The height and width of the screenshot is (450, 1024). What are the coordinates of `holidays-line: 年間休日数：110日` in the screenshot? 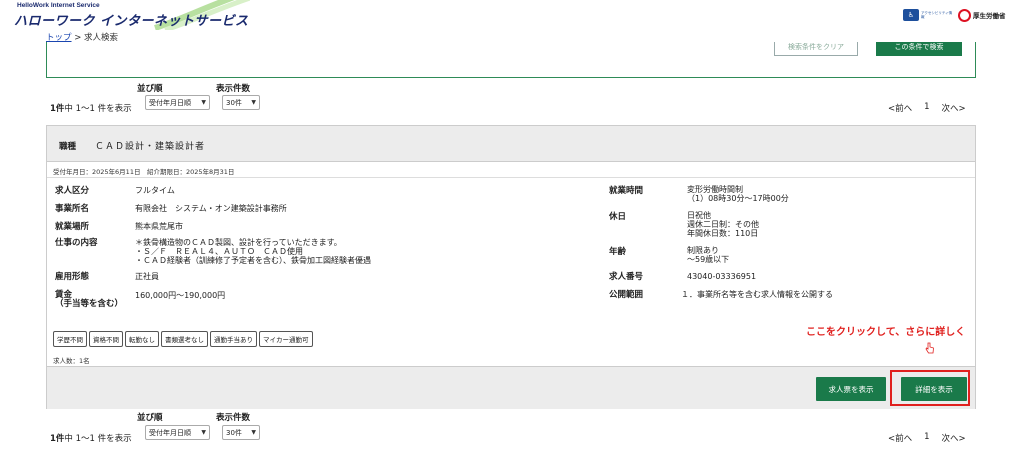 It's located at (723, 233).